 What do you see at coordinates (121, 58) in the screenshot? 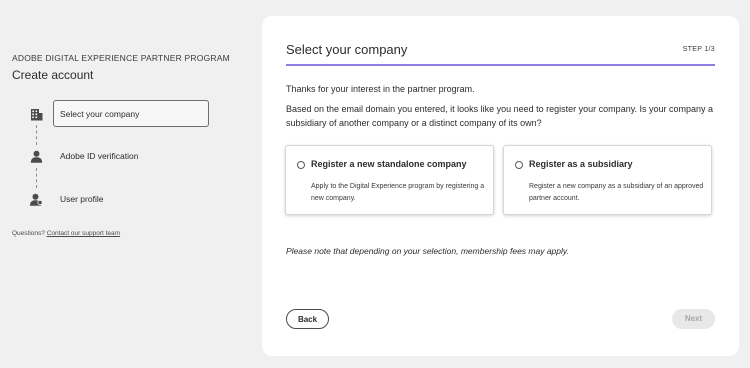
I see `program-title: ADOBE DIGITAL EXPERIENCE PARTNER PROGRAM` at bounding box center [121, 58].